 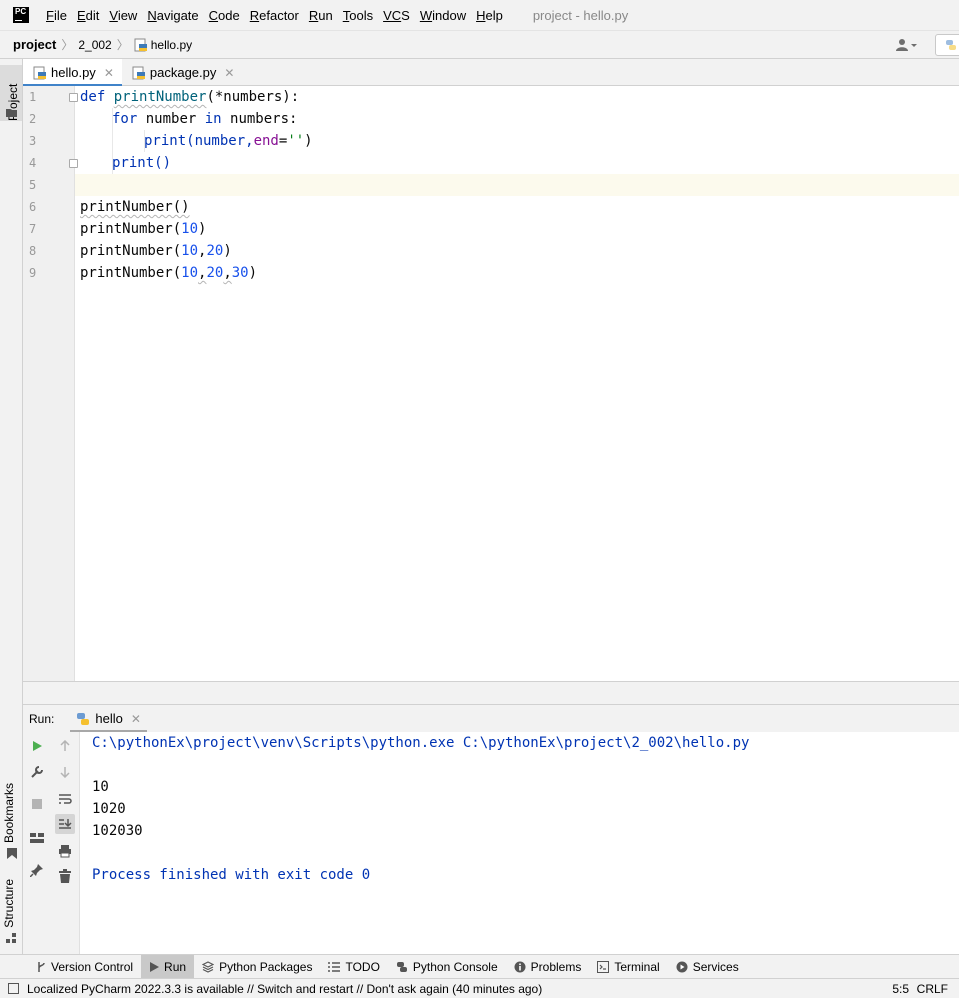 I want to click on wrench-icon, so click(x=37, y=772).